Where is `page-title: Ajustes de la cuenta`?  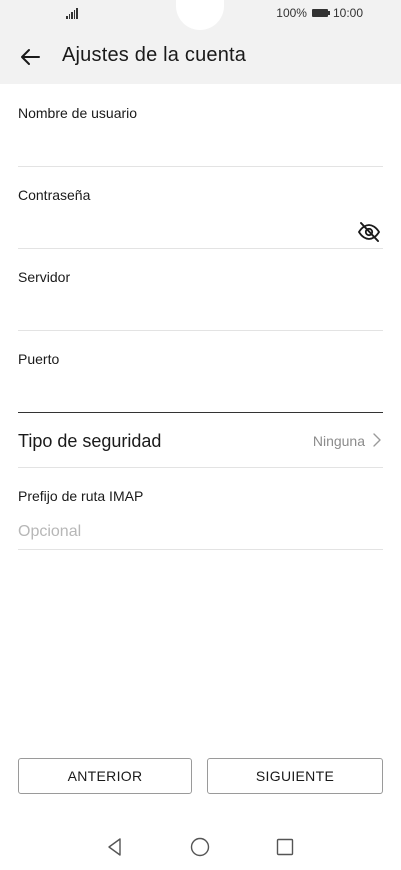 page-title: Ajustes de la cuenta is located at coordinates (154, 55).